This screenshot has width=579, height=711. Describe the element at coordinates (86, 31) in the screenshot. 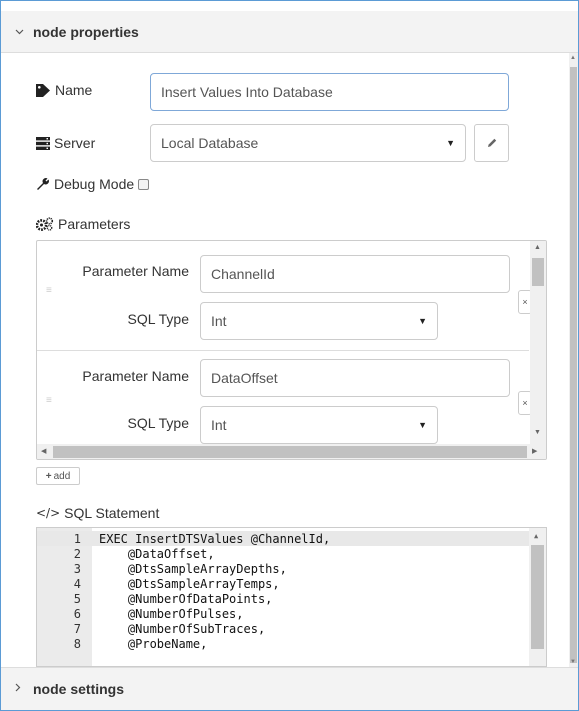

I see `node-properties-title: node properties` at that location.